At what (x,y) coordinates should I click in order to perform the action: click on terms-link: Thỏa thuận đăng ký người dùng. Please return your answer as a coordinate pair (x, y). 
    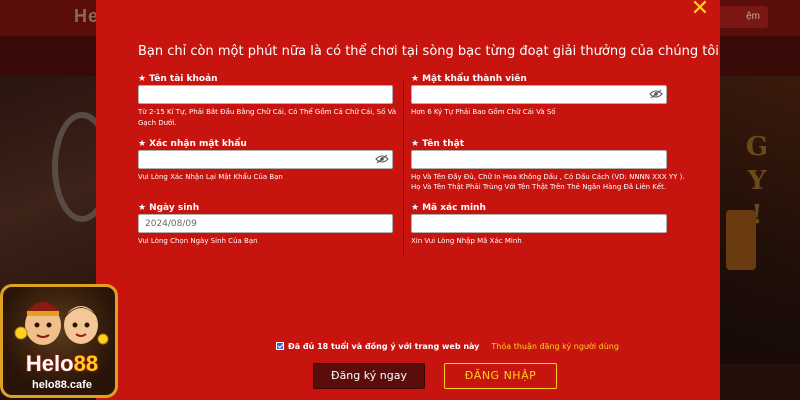
    Looking at the image, I should click on (555, 346).